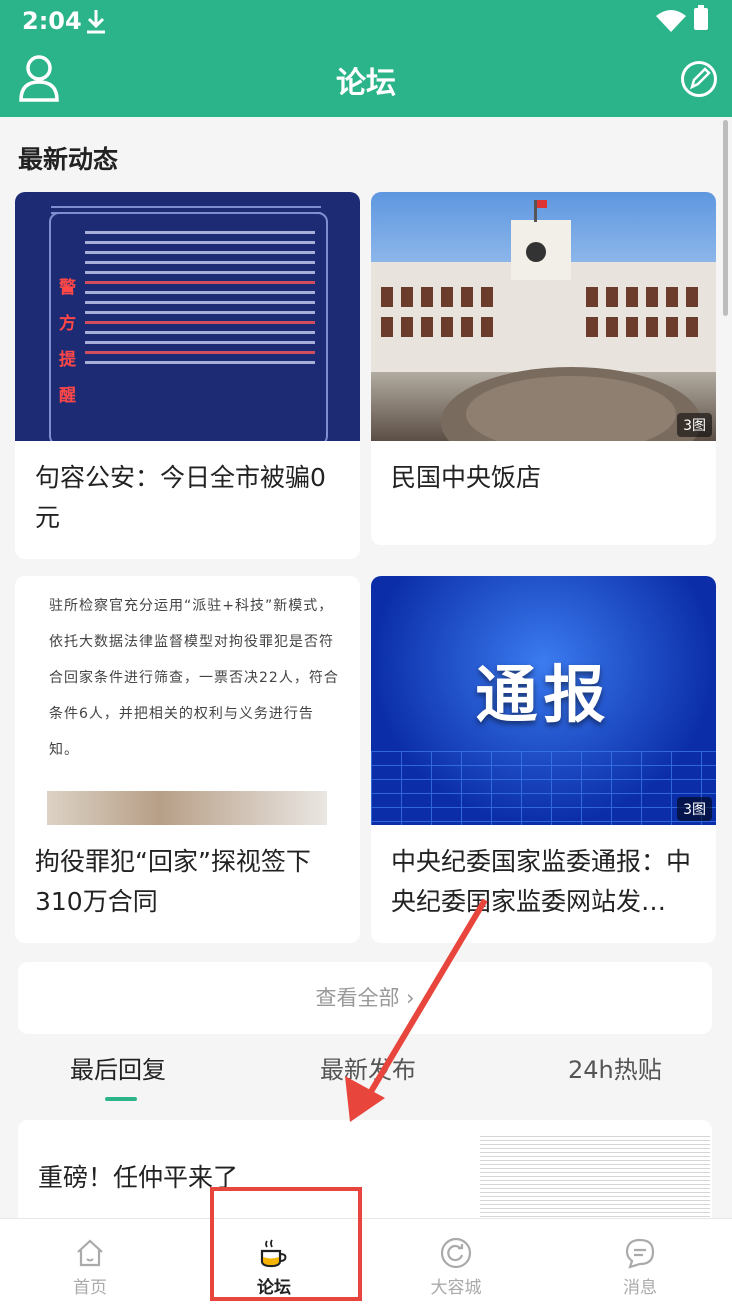 The width and height of the screenshot is (732, 1305). Describe the element at coordinates (118, 1067) in the screenshot. I see `tab-last-reply: 最后回复` at that location.